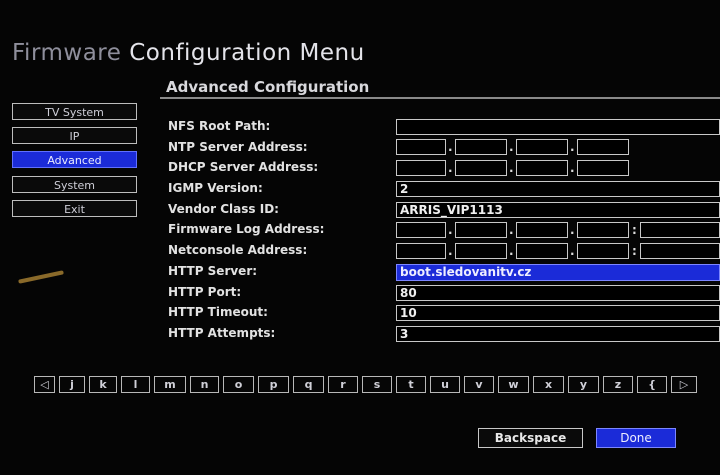 The image size is (720, 475). What do you see at coordinates (41, 277) in the screenshot?
I see `pointer-cursor` at bounding box center [41, 277].